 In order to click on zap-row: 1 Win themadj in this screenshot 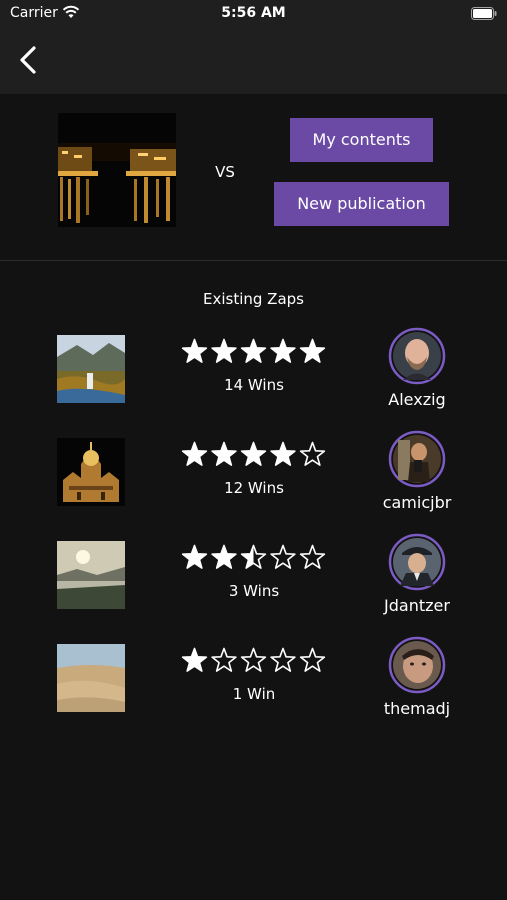, I will do `click(253, 683)`.